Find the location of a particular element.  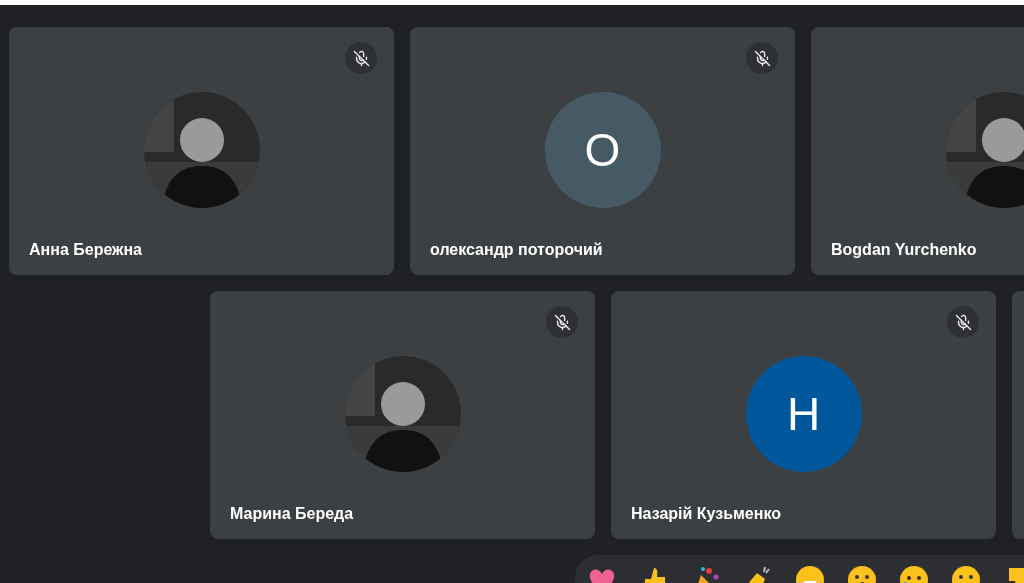

participant-name: Марина Береда is located at coordinates (292, 514).